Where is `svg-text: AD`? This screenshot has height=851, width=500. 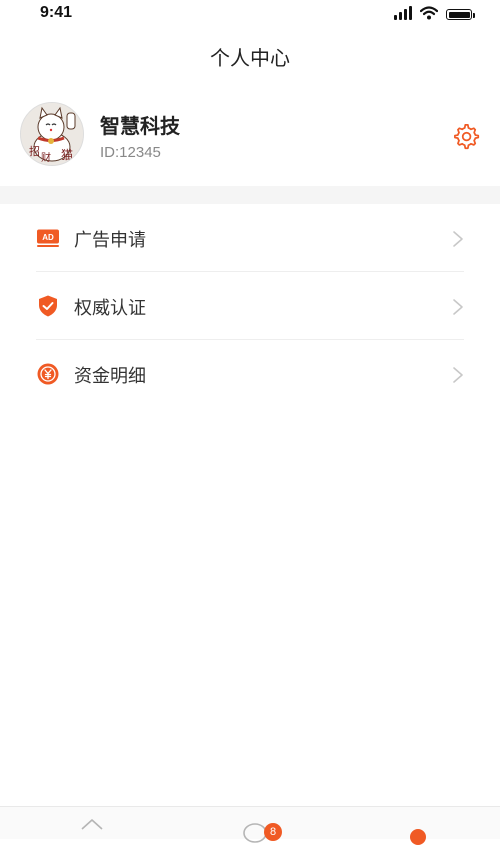 svg-text: AD is located at coordinates (48, 237).